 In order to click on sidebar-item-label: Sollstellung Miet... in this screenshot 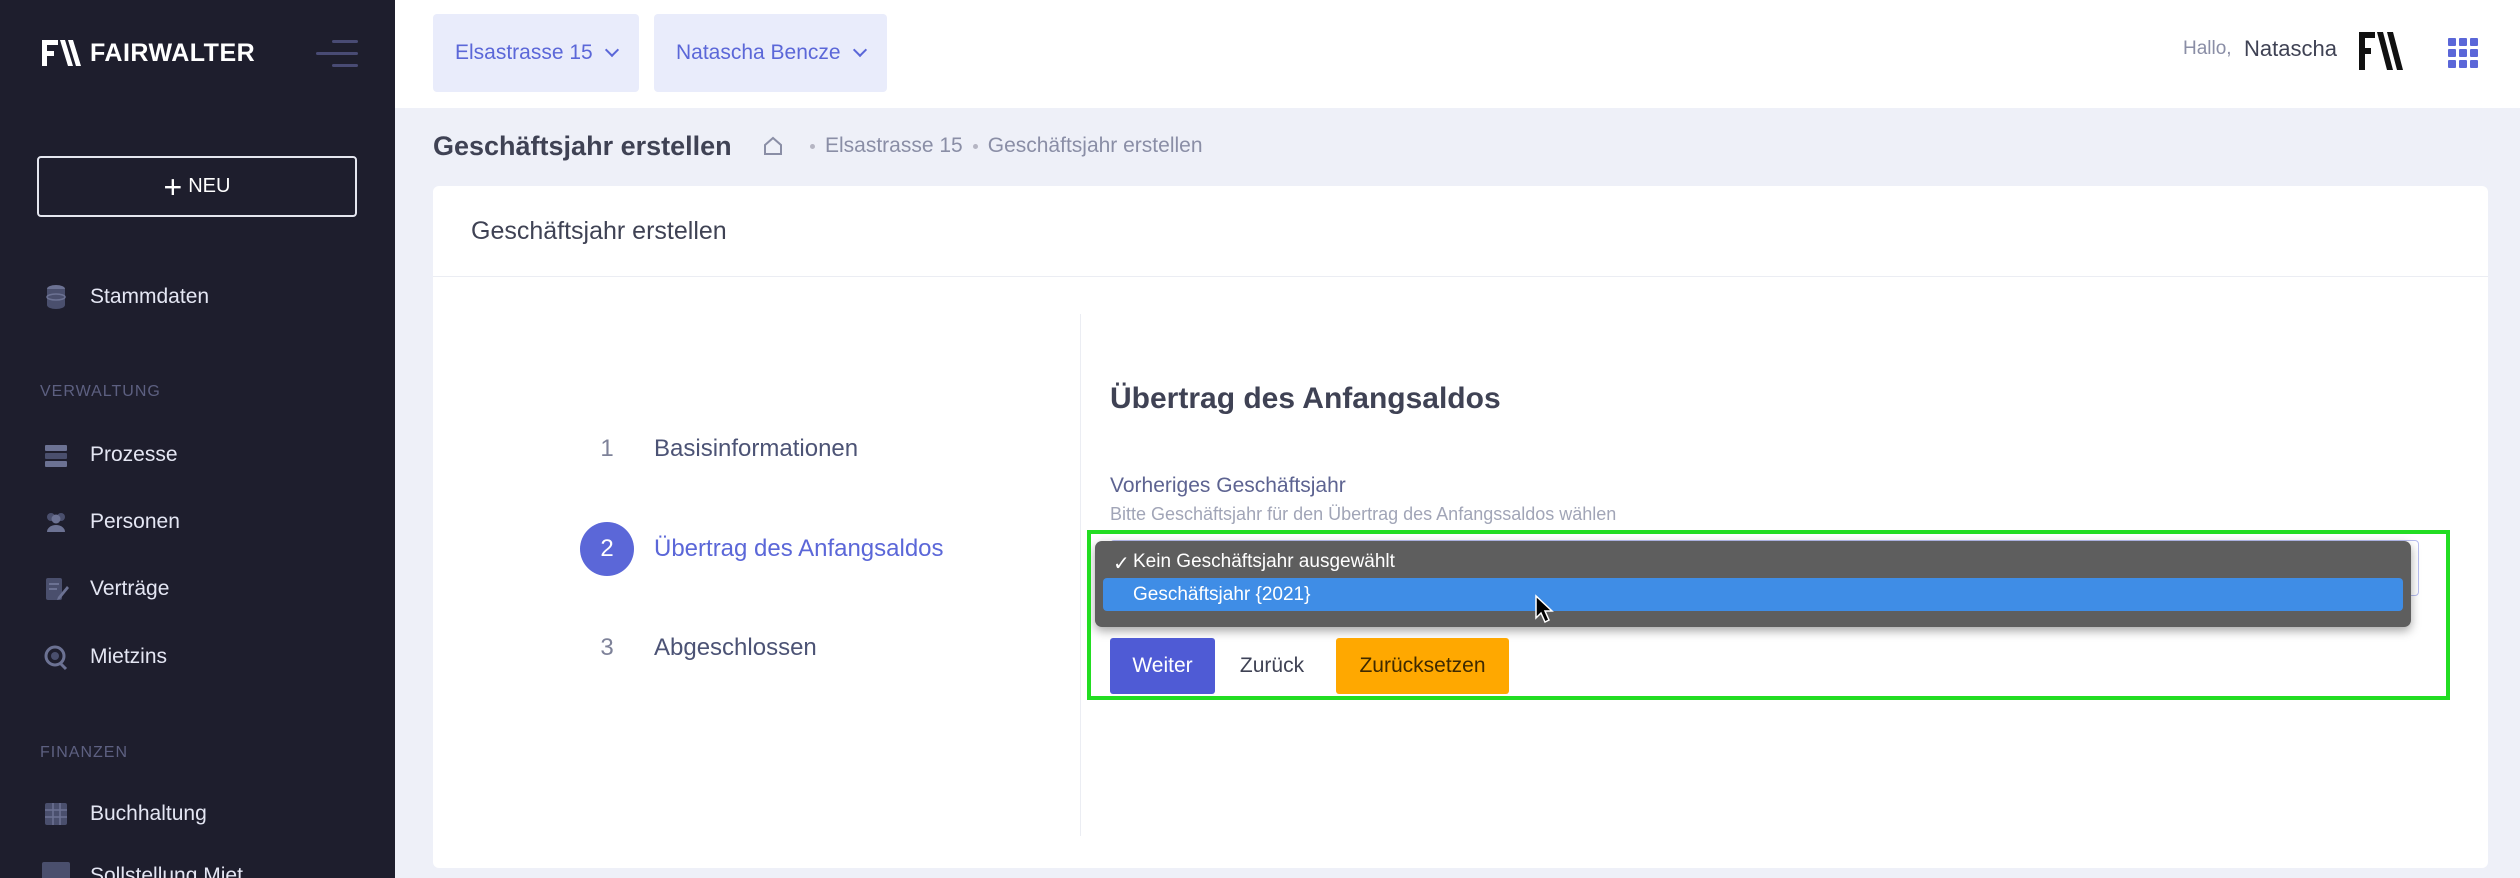, I will do `click(175, 871)`.